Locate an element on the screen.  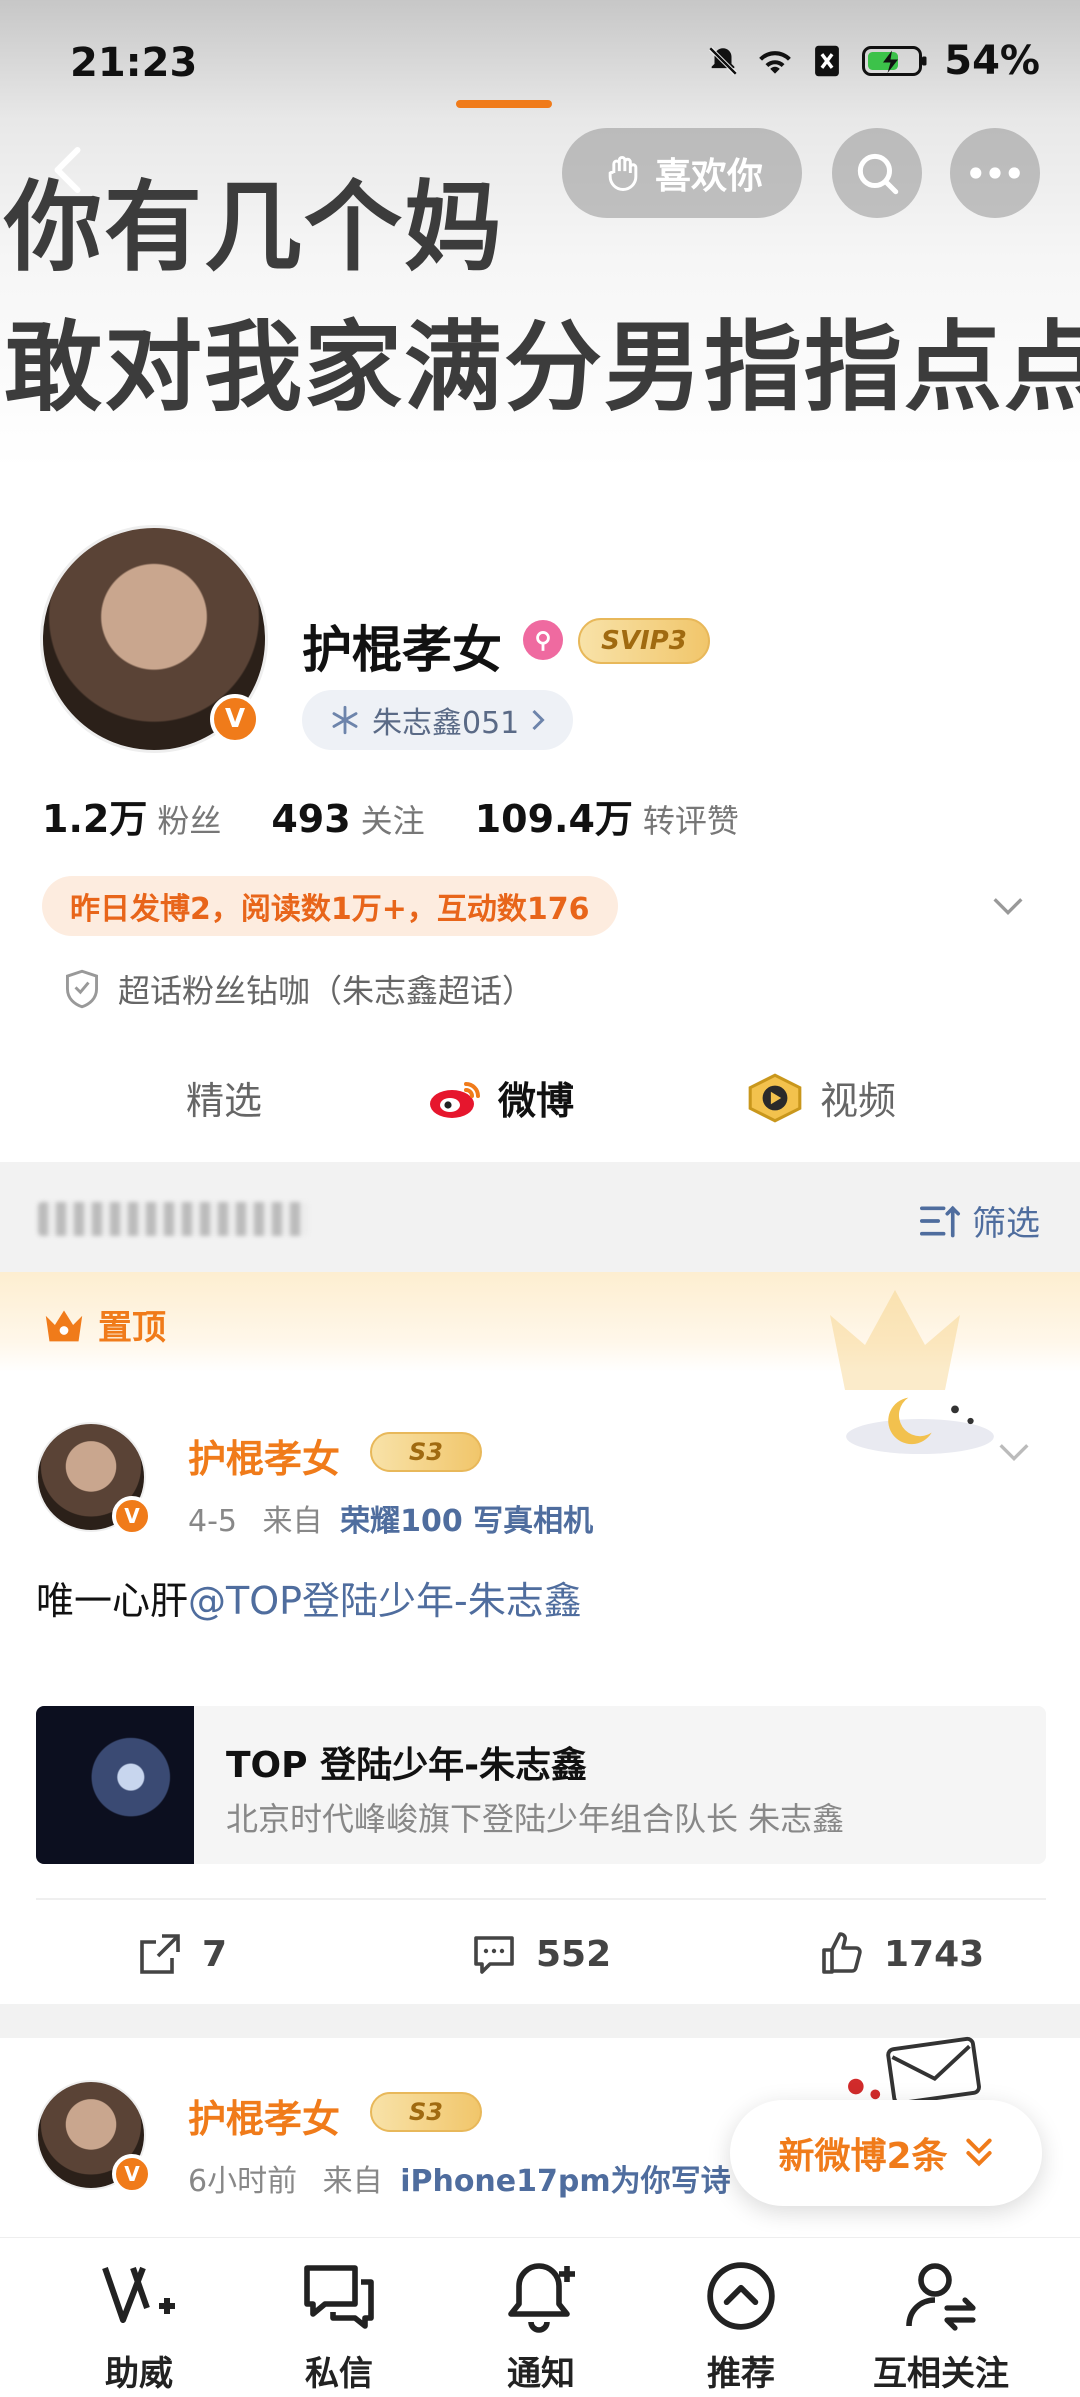
svip-badge: SVIP3 is located at coordinates (644, 641).